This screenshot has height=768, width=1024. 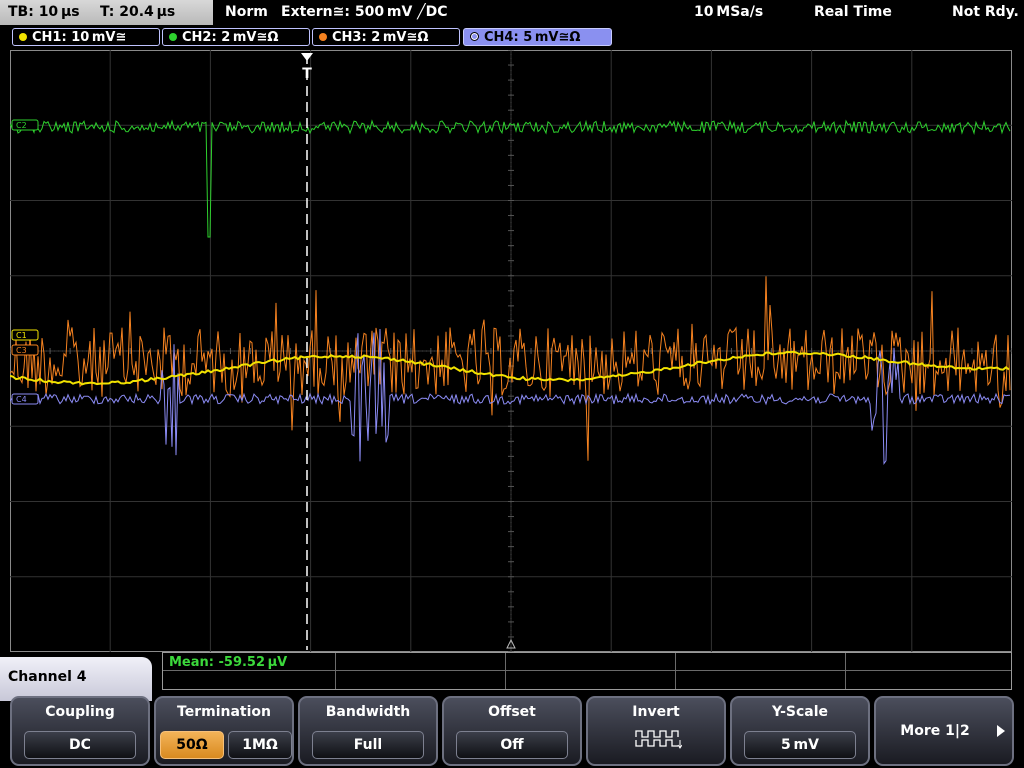 I want to click on termination-title: Termination, so click(x=224, y=712).